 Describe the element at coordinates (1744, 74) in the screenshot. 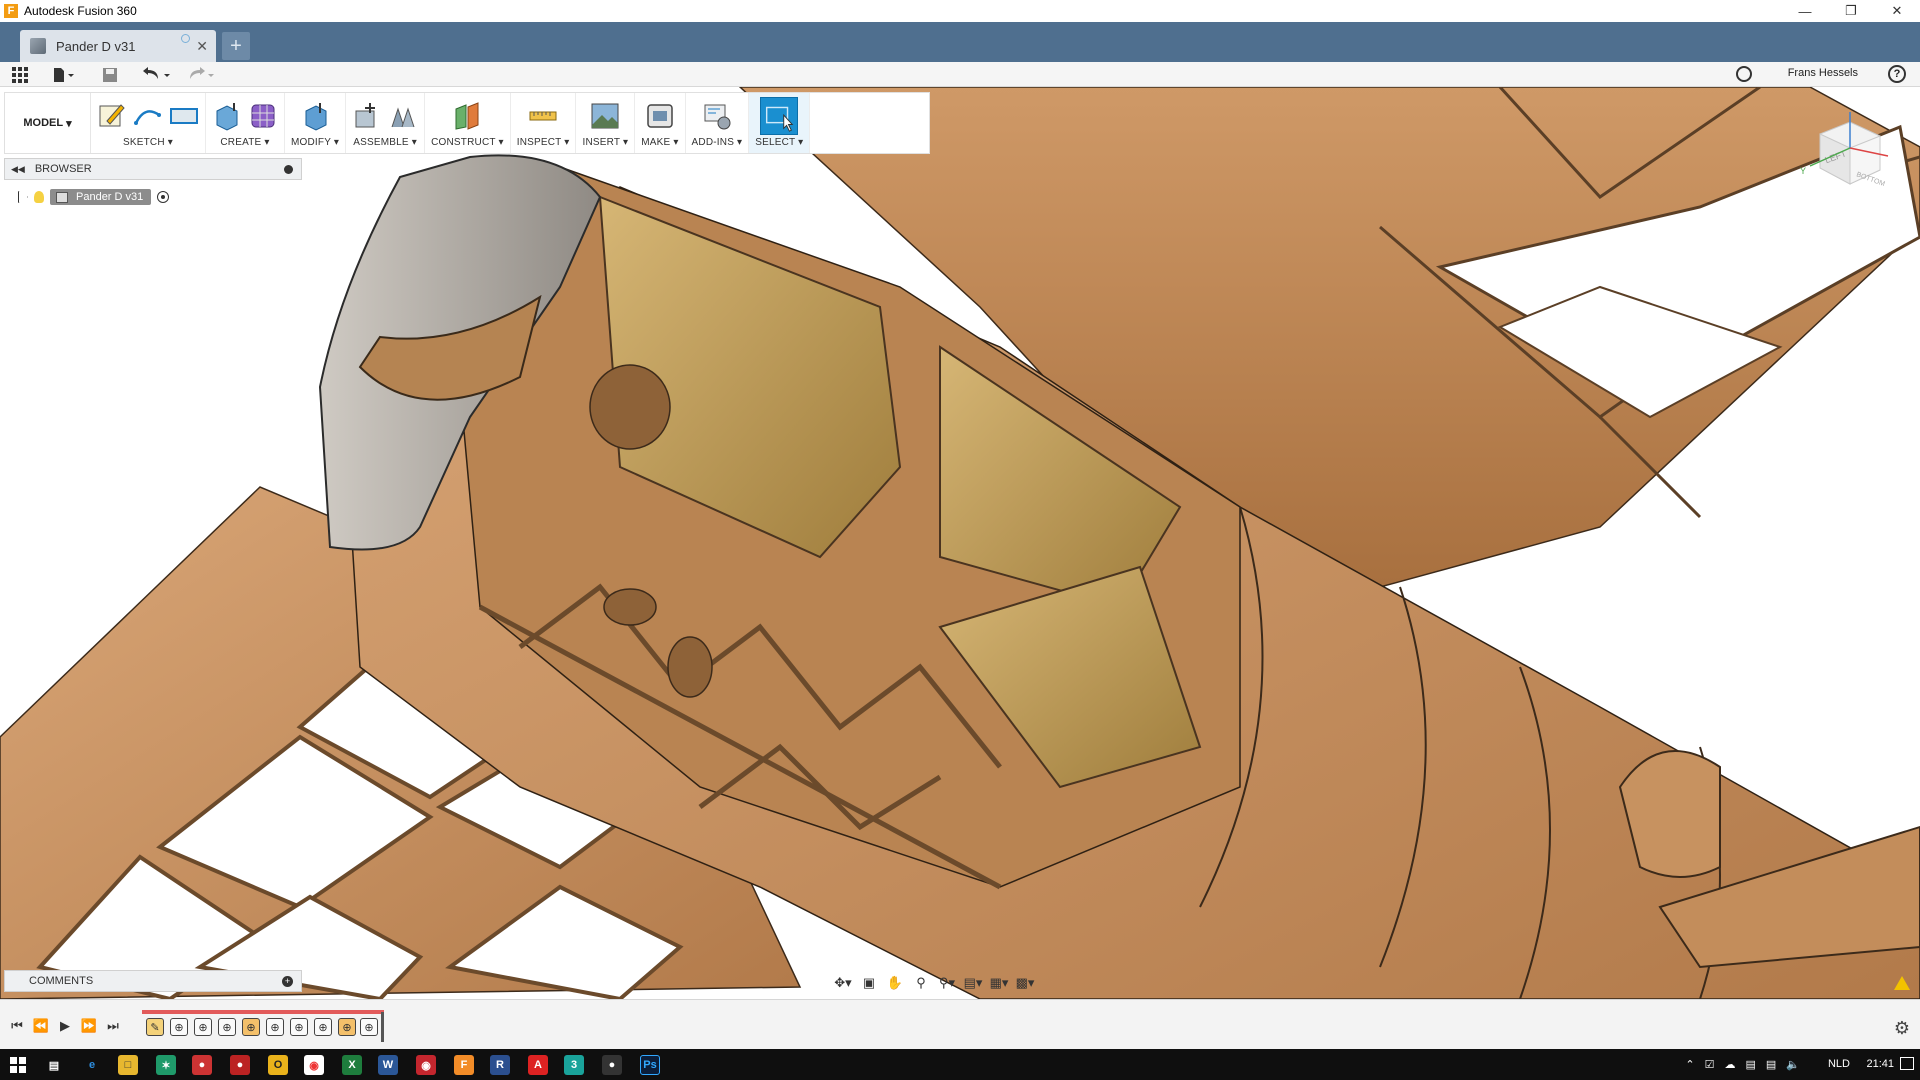

I see `job-status-clock-icon` at that location.